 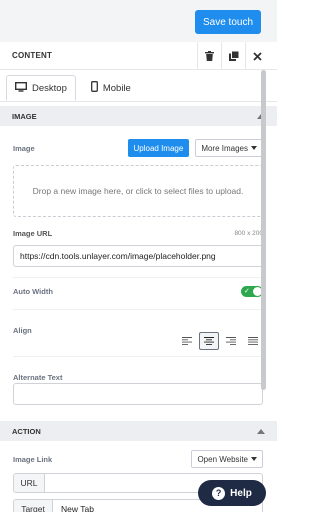 What do you see at coordinates (261, 431) in the screenshot?
I see `chevron-up-icon` at bounding box center [261, 431].